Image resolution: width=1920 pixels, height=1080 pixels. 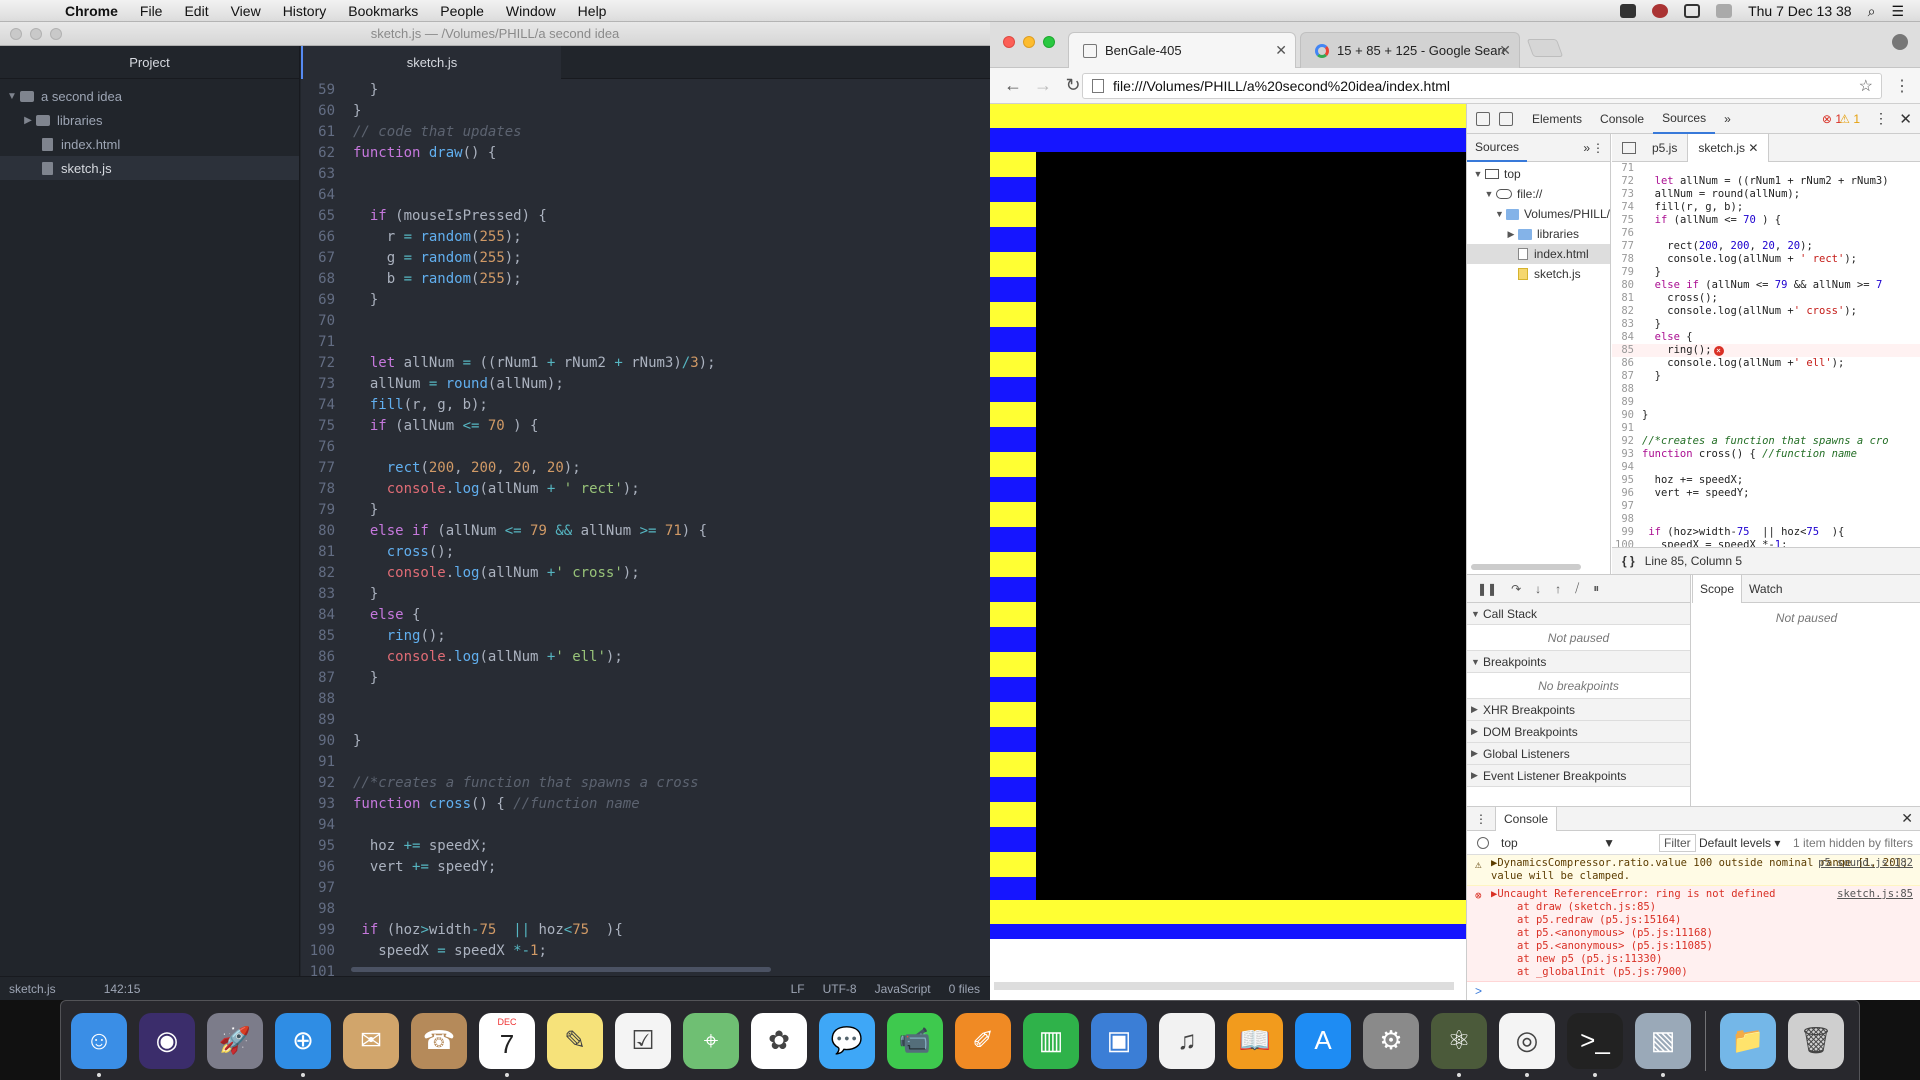 I want to click on spotlight-search-icon: ⌕, so click(x=1872, y=11).